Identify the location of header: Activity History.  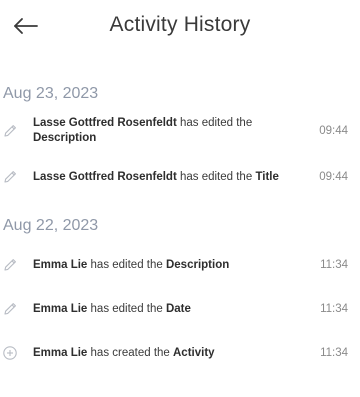
(180, 27).